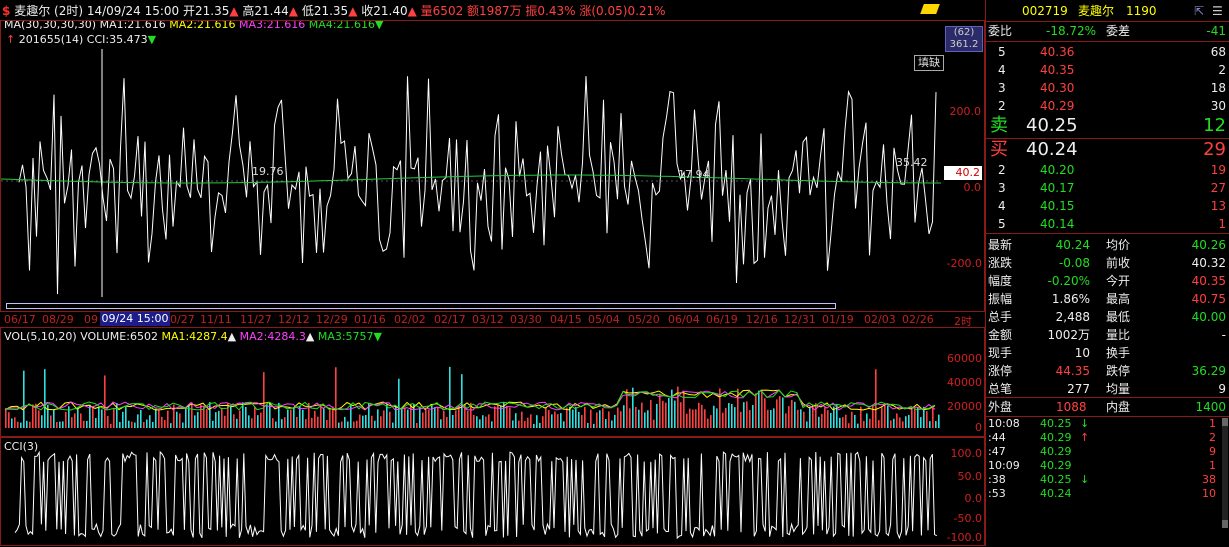 The height and width of the screenshot is (547, 1229). I want to click on weibi-label: 委比, so click(1000, 31).